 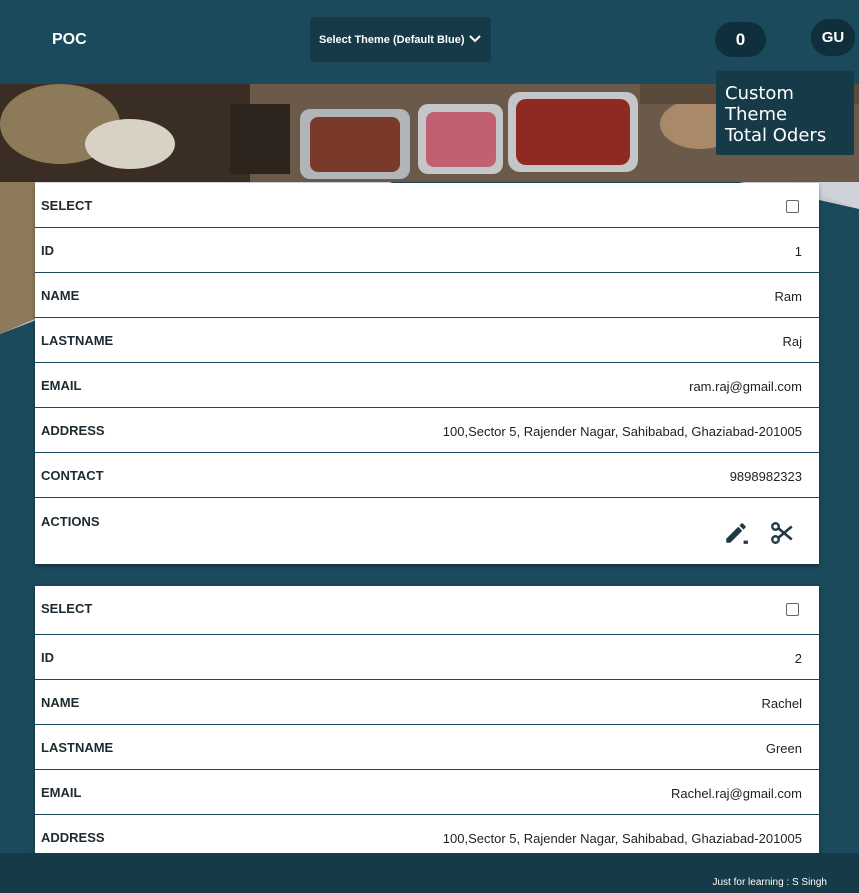 What do you see at coordinates (427, 340) in the screenshot?
I see `table-row: LASTNAME Raj` at bounding box center [427, 340].